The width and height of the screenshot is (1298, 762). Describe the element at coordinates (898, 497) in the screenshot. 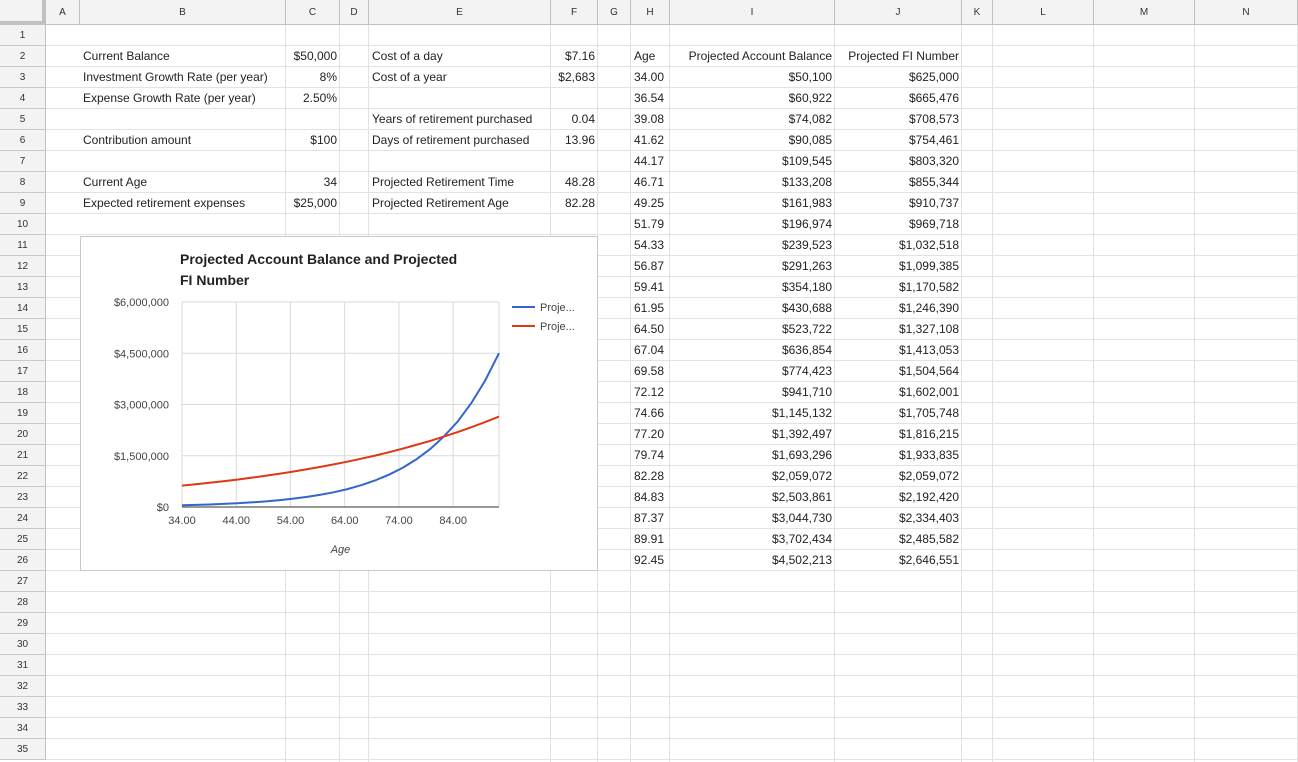

I see `table-cell: $2,192,420` at that location.